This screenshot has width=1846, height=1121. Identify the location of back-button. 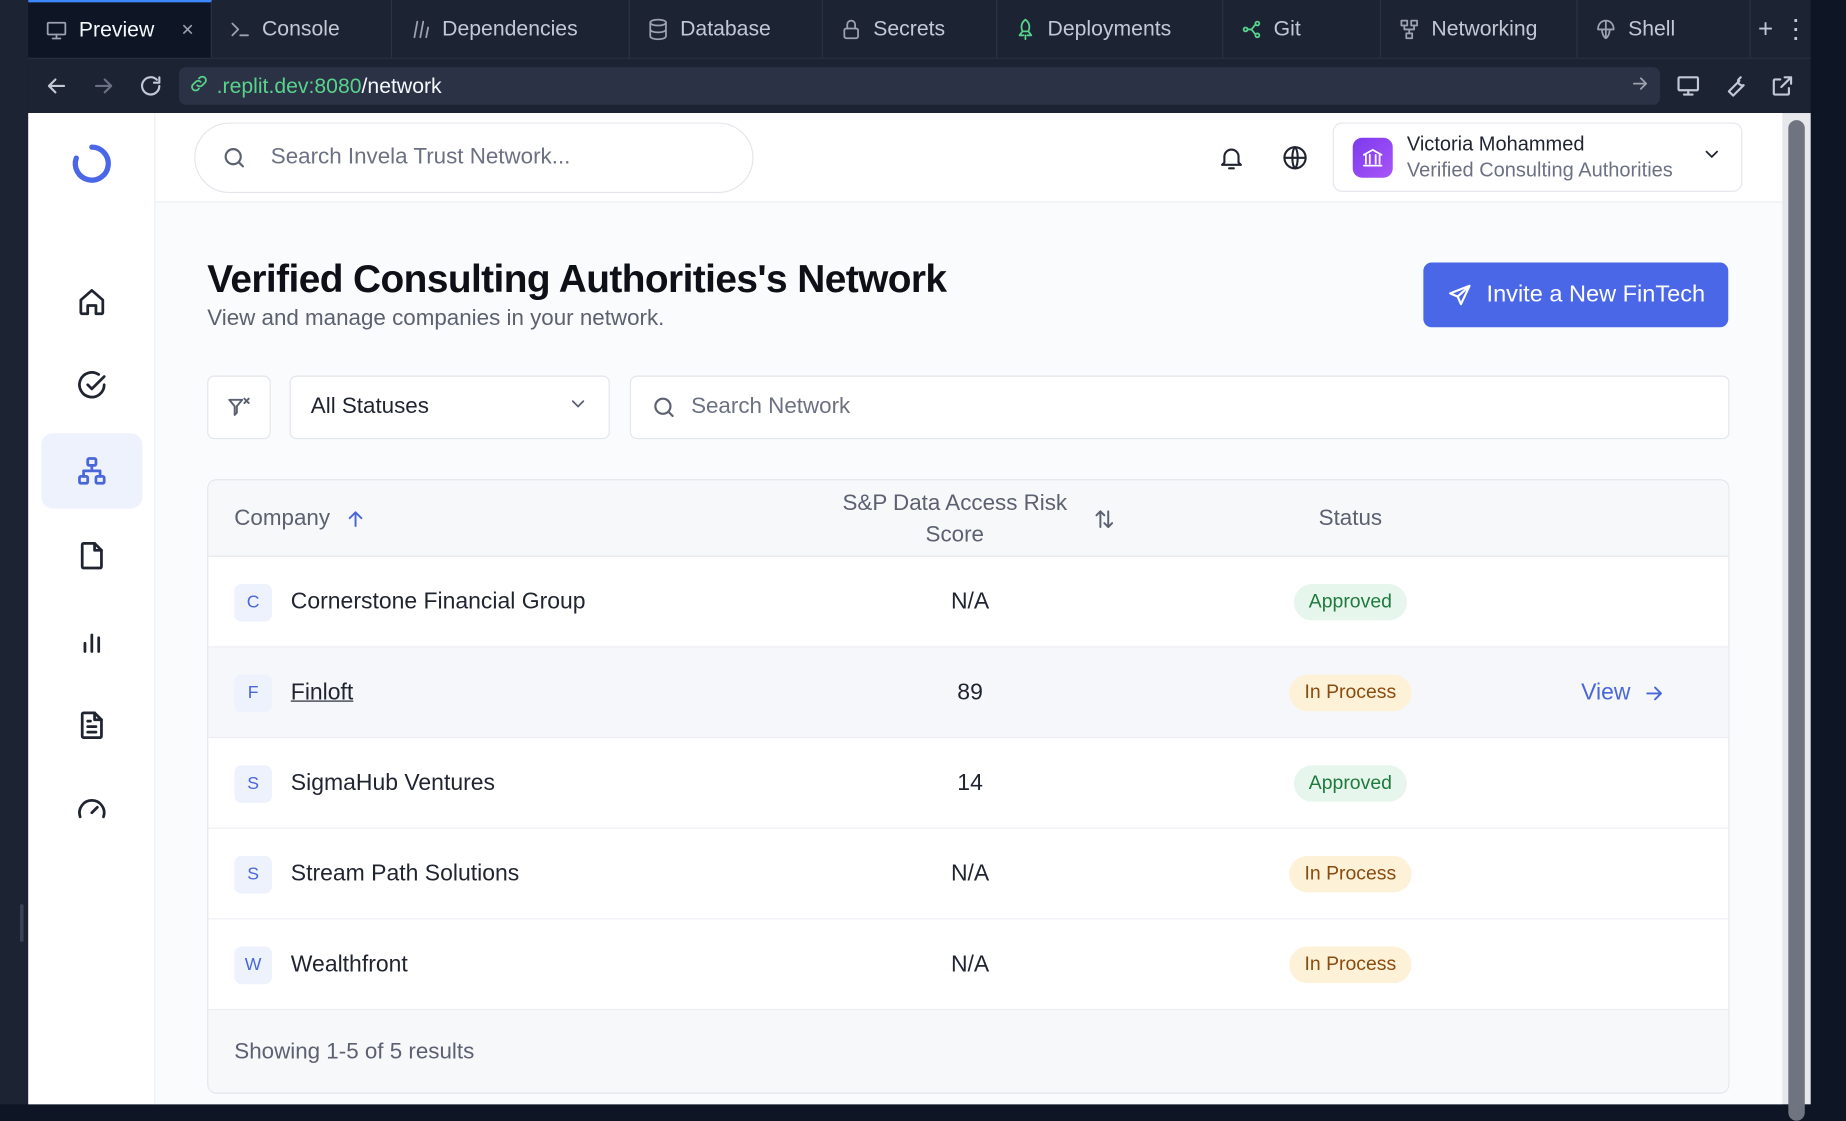
(57, 86).